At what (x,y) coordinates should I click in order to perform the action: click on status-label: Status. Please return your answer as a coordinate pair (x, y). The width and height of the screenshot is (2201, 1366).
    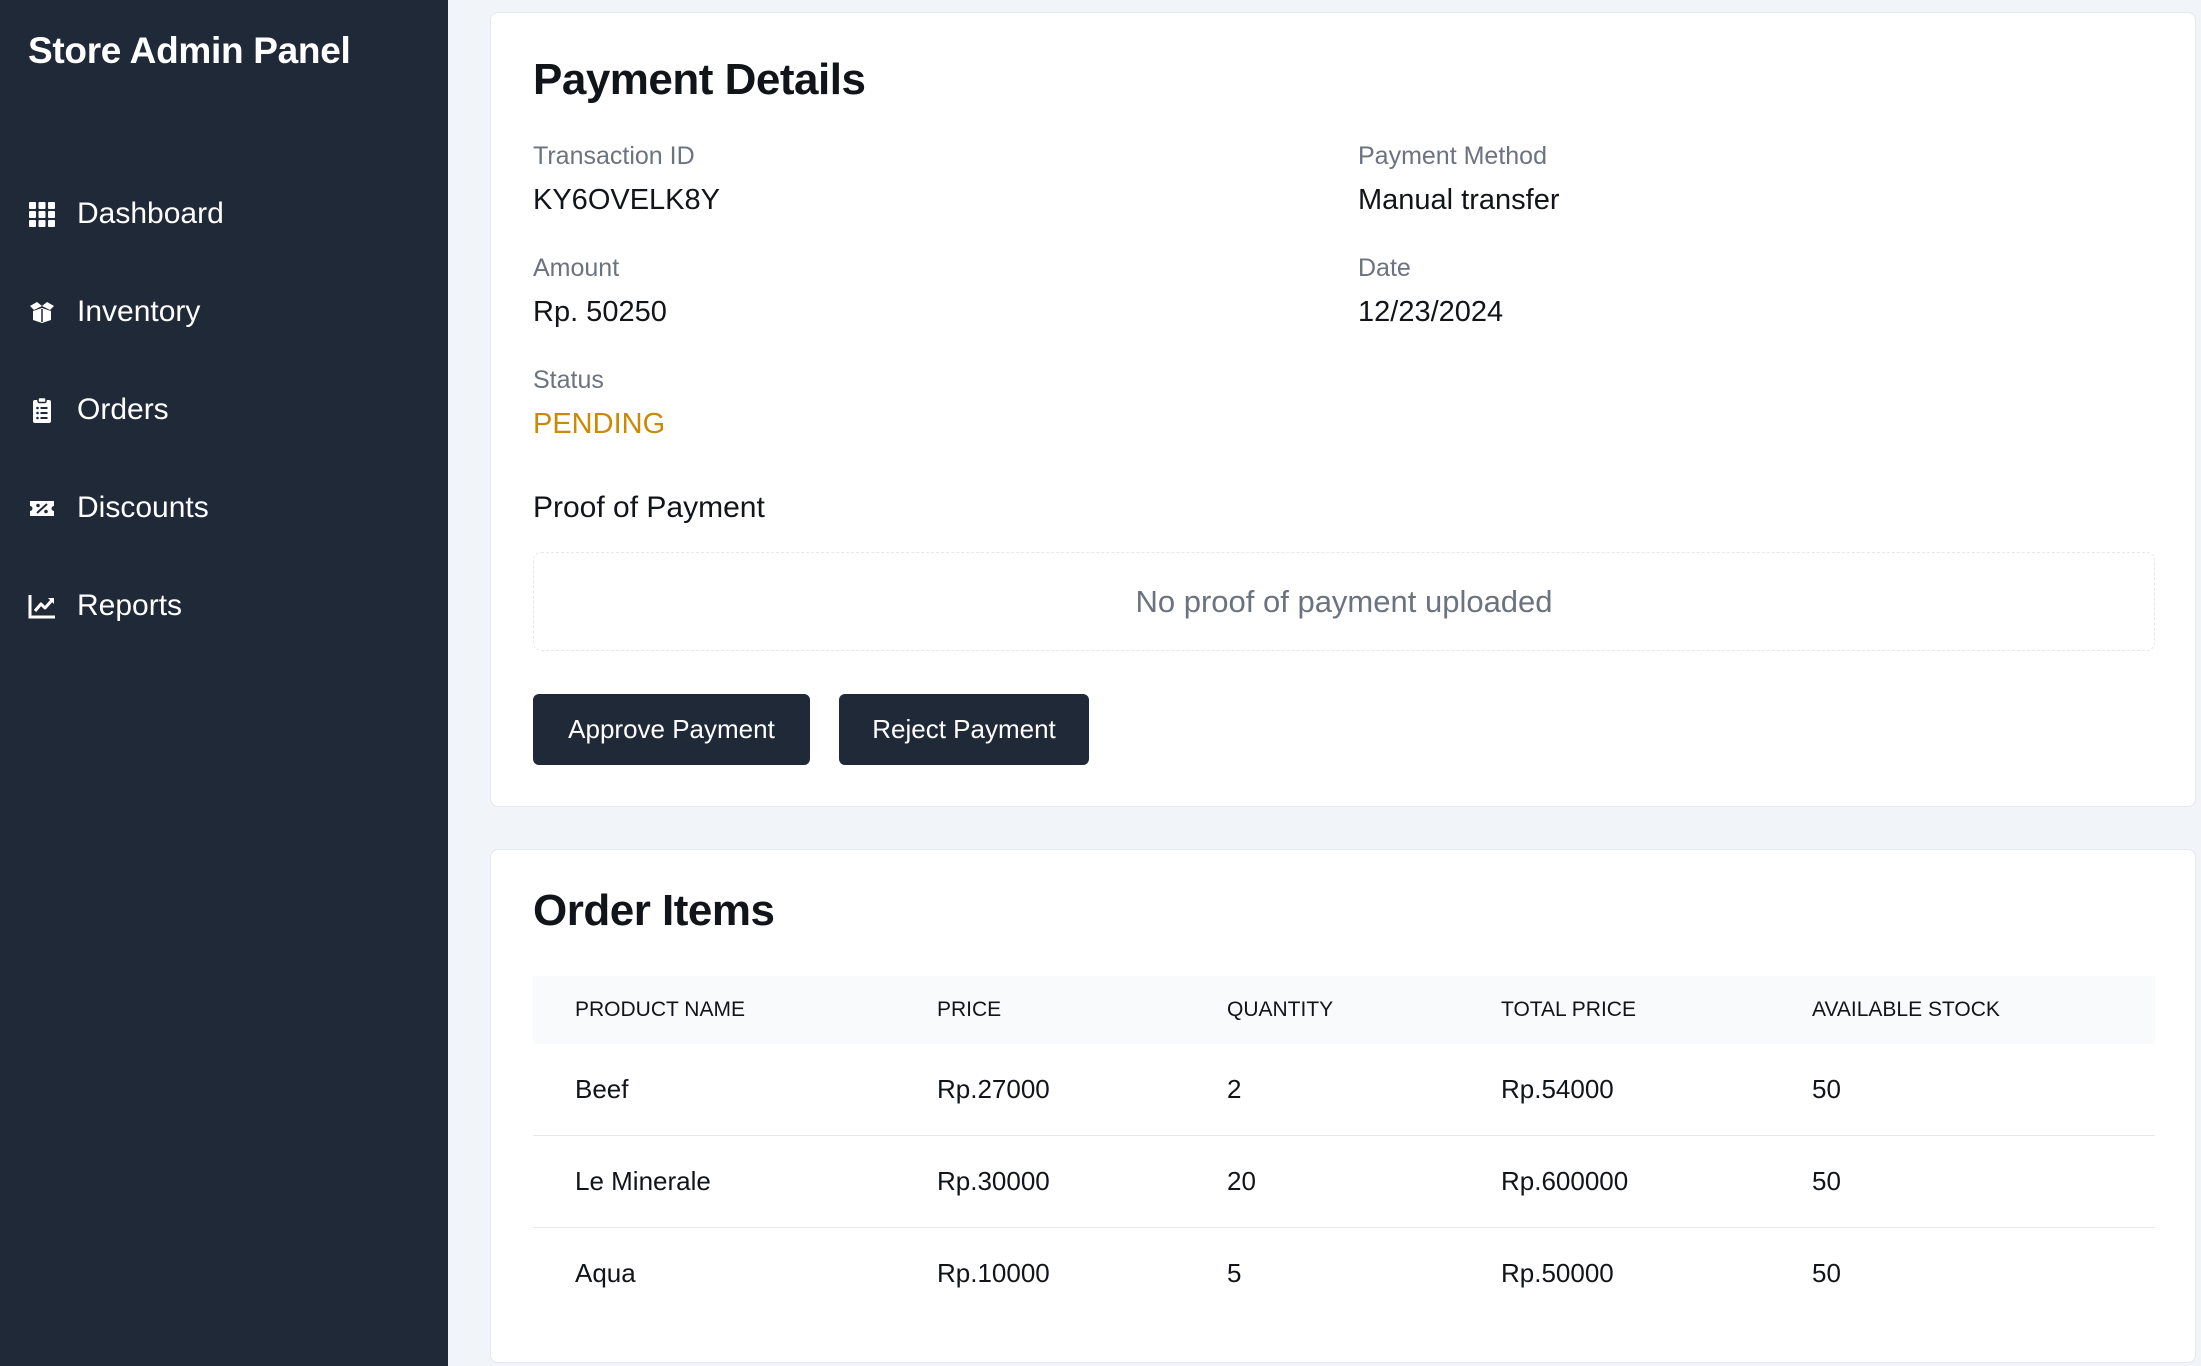
    Looking at the image, I should click on (568, 380).